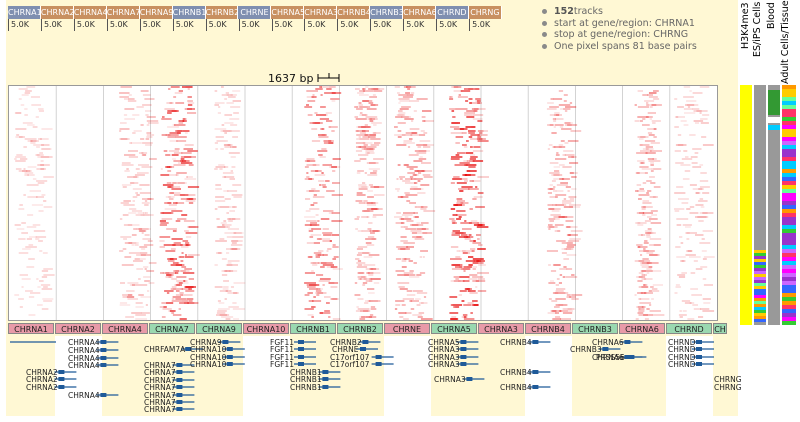 The height and width of the screenshot is (422, 800). I want to click on overview-gene-chrnb2: CHRNB2, so click(222, 12).